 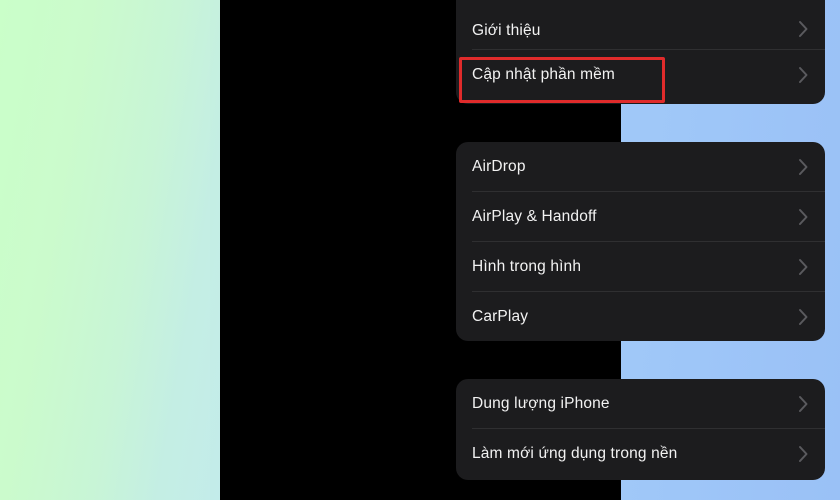 I want to click on settings-row-label: AirPlay & Handoff, so click(x=534, y=217).